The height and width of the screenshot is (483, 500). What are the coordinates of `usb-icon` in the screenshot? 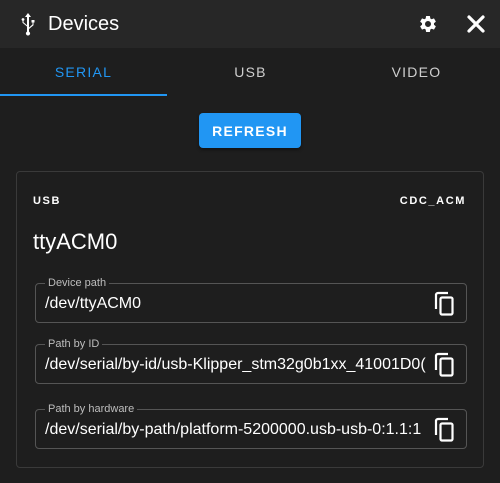 It's located at (28, 24).